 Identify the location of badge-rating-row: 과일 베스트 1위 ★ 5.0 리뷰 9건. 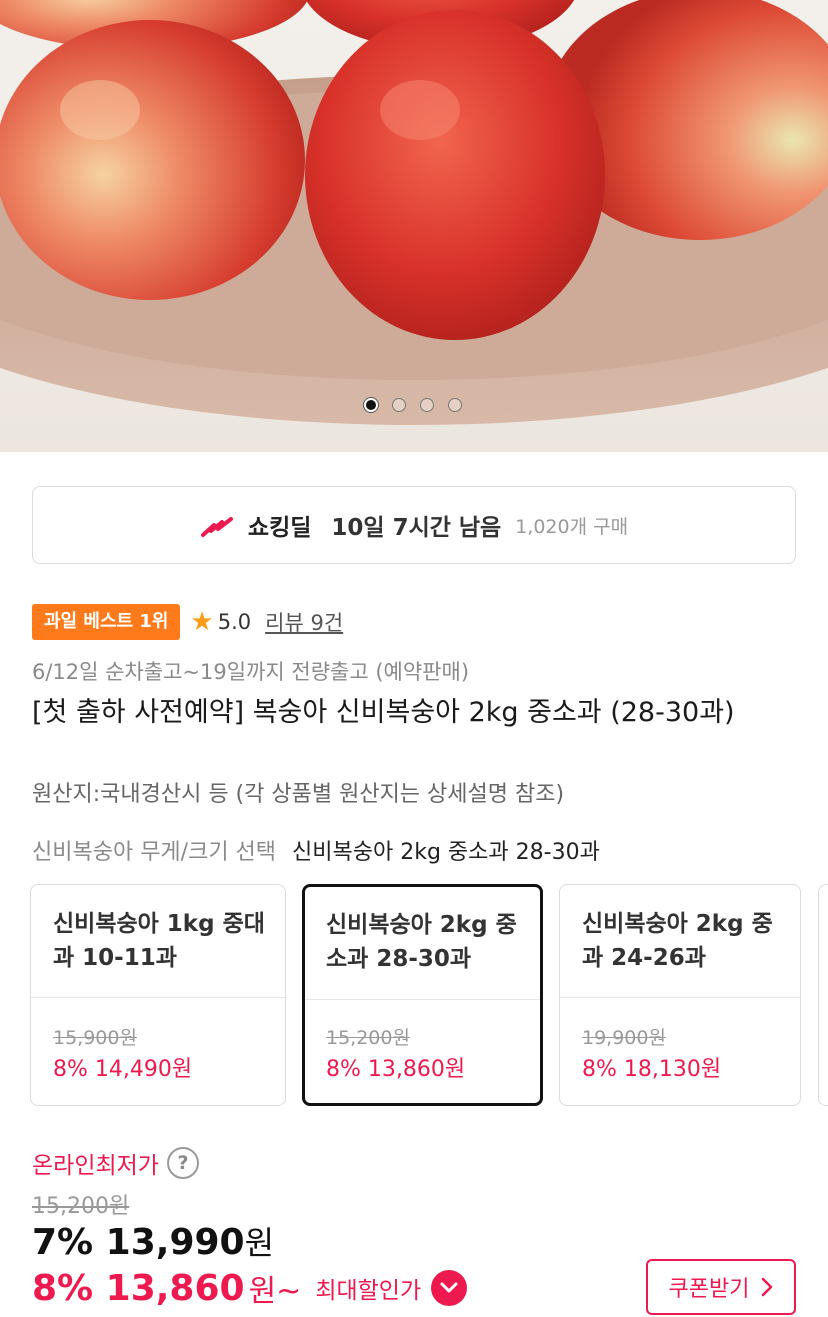
(187, 622).